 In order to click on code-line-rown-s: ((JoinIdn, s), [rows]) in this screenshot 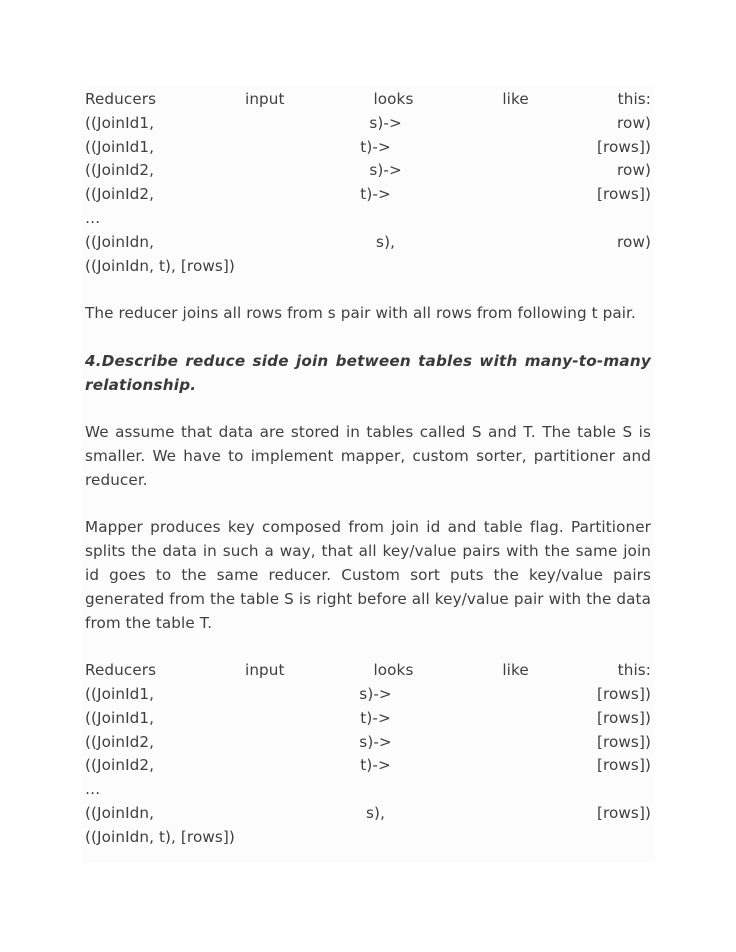, I will do `click(368, 812)`.